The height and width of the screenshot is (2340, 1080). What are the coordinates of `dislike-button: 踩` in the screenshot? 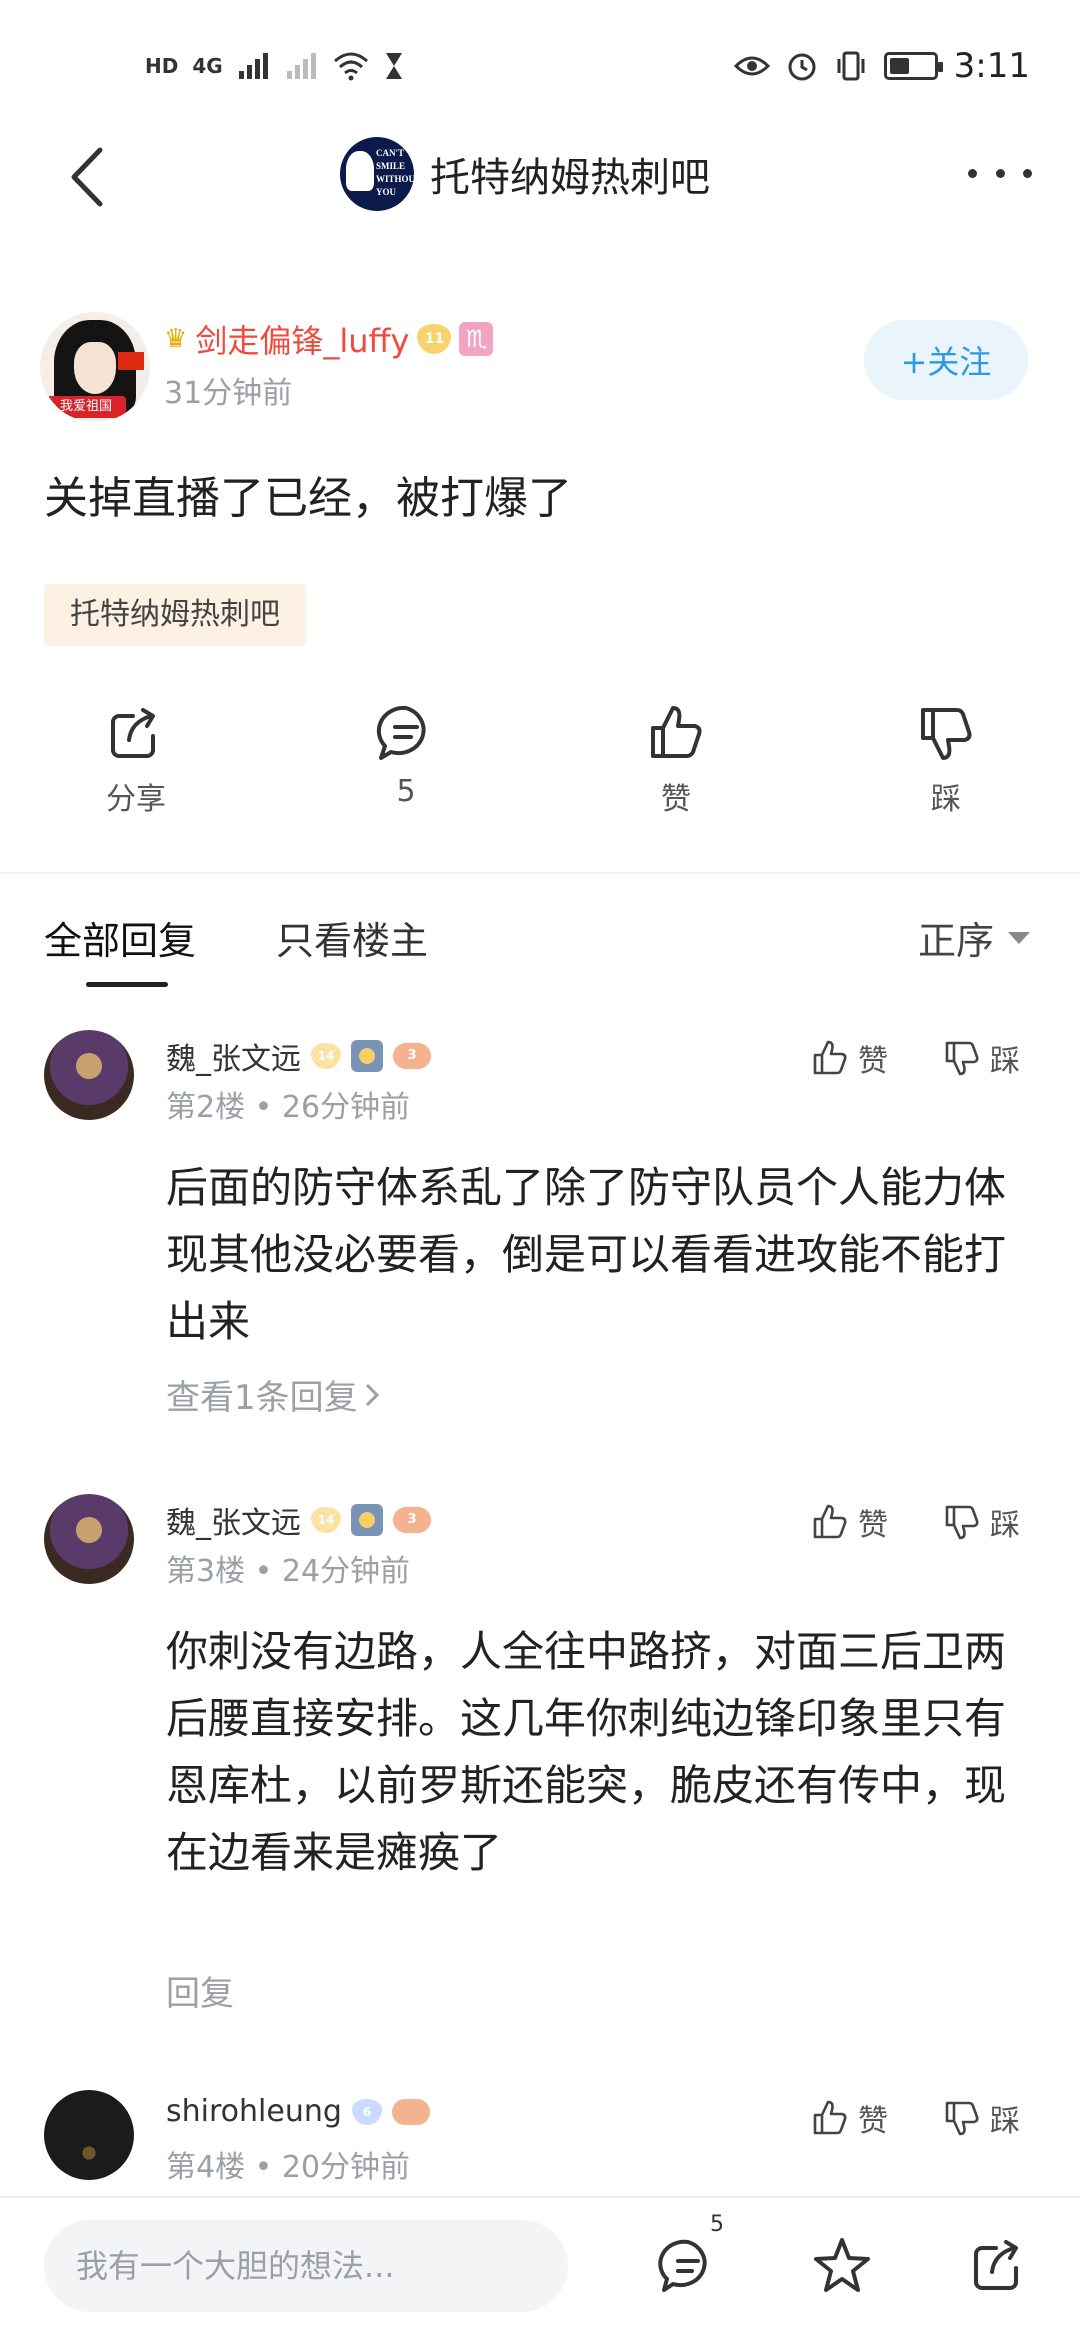 It's located at (946, 765).